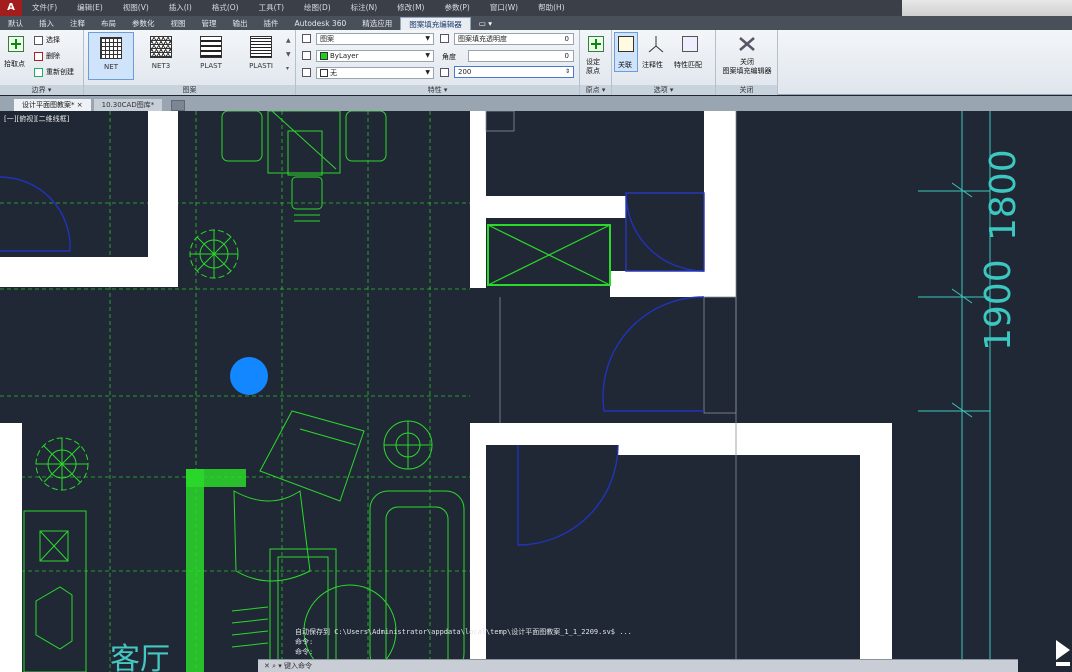  I want to click on command-prompt-line-2: 命令:, so click(304, 652).